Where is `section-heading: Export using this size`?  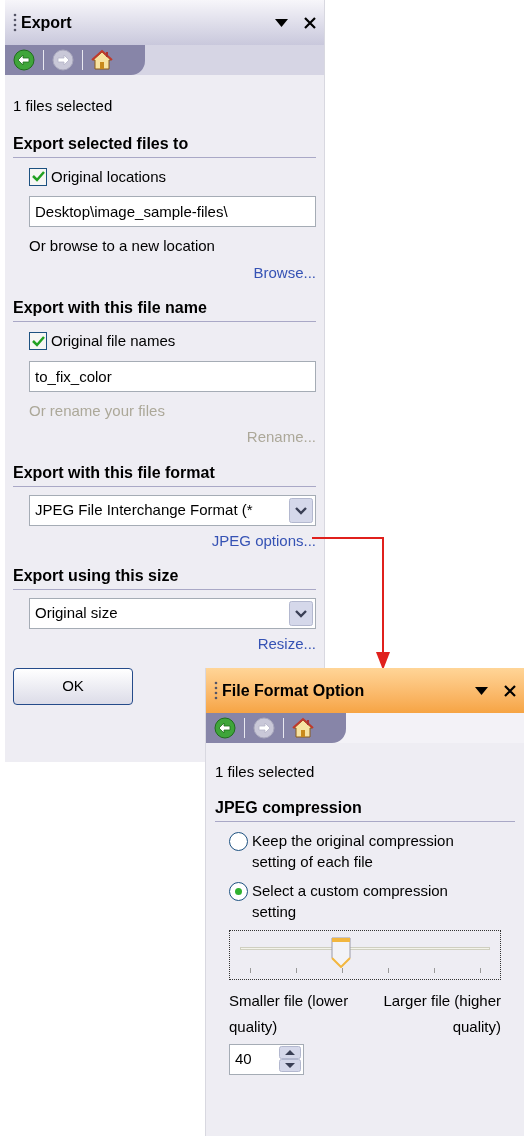 section-heading: Export using this size is located at coordinates (164, 577).